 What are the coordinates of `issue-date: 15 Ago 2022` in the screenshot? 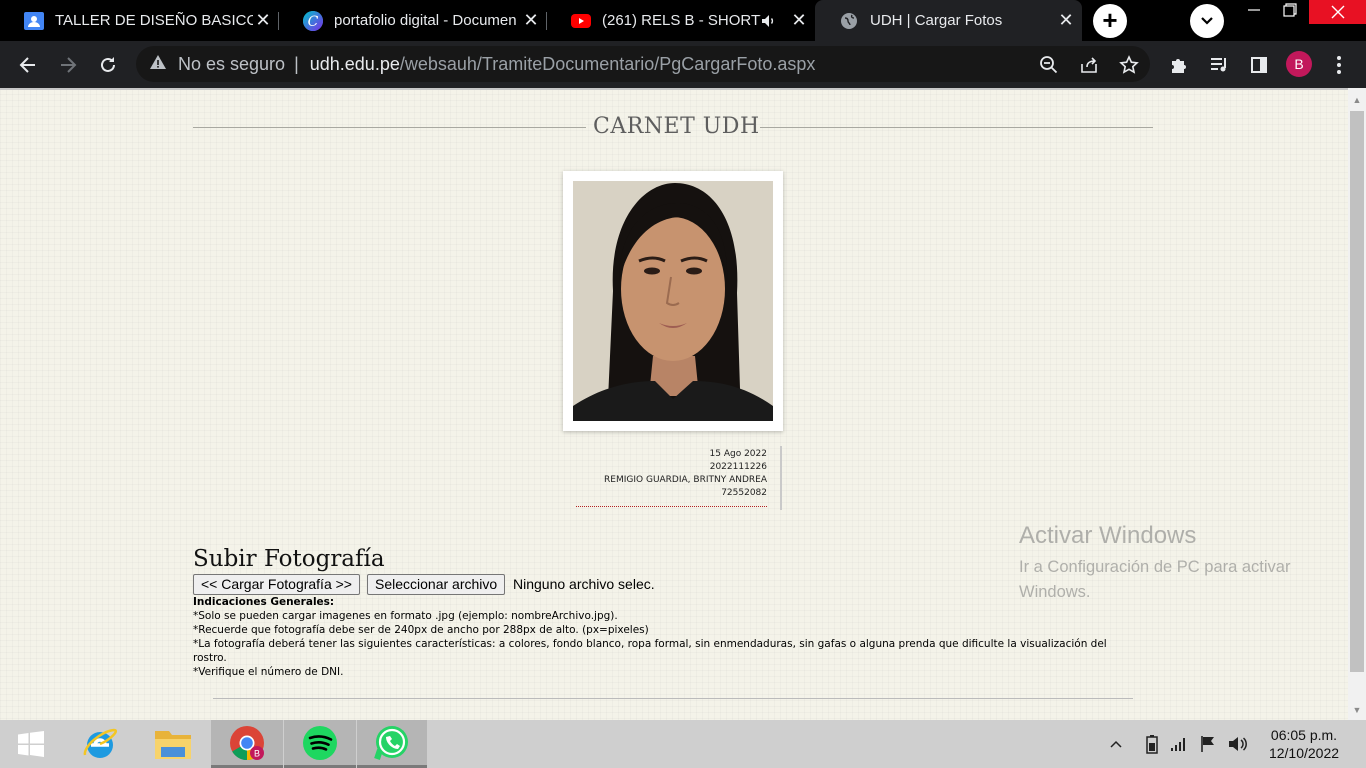 It's located at (738, 454).